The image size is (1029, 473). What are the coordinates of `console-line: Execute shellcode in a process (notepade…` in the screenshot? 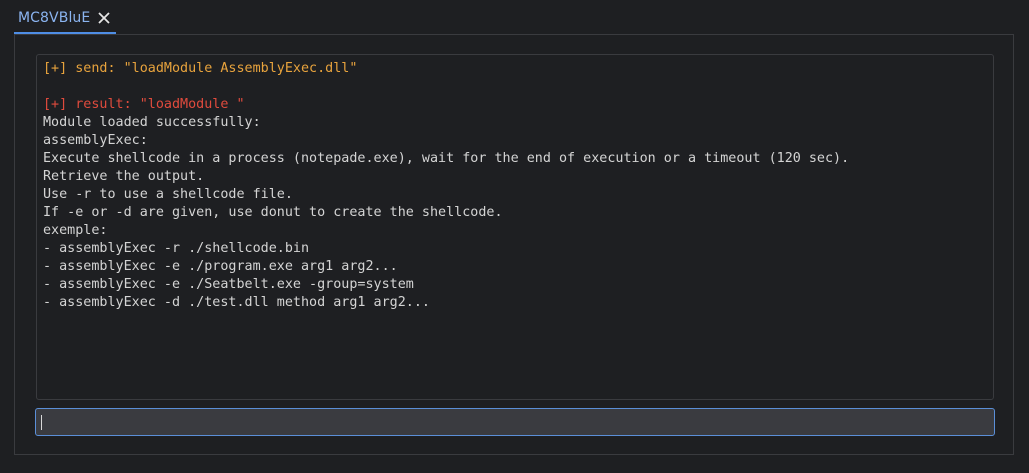 It's located at (446, 158).